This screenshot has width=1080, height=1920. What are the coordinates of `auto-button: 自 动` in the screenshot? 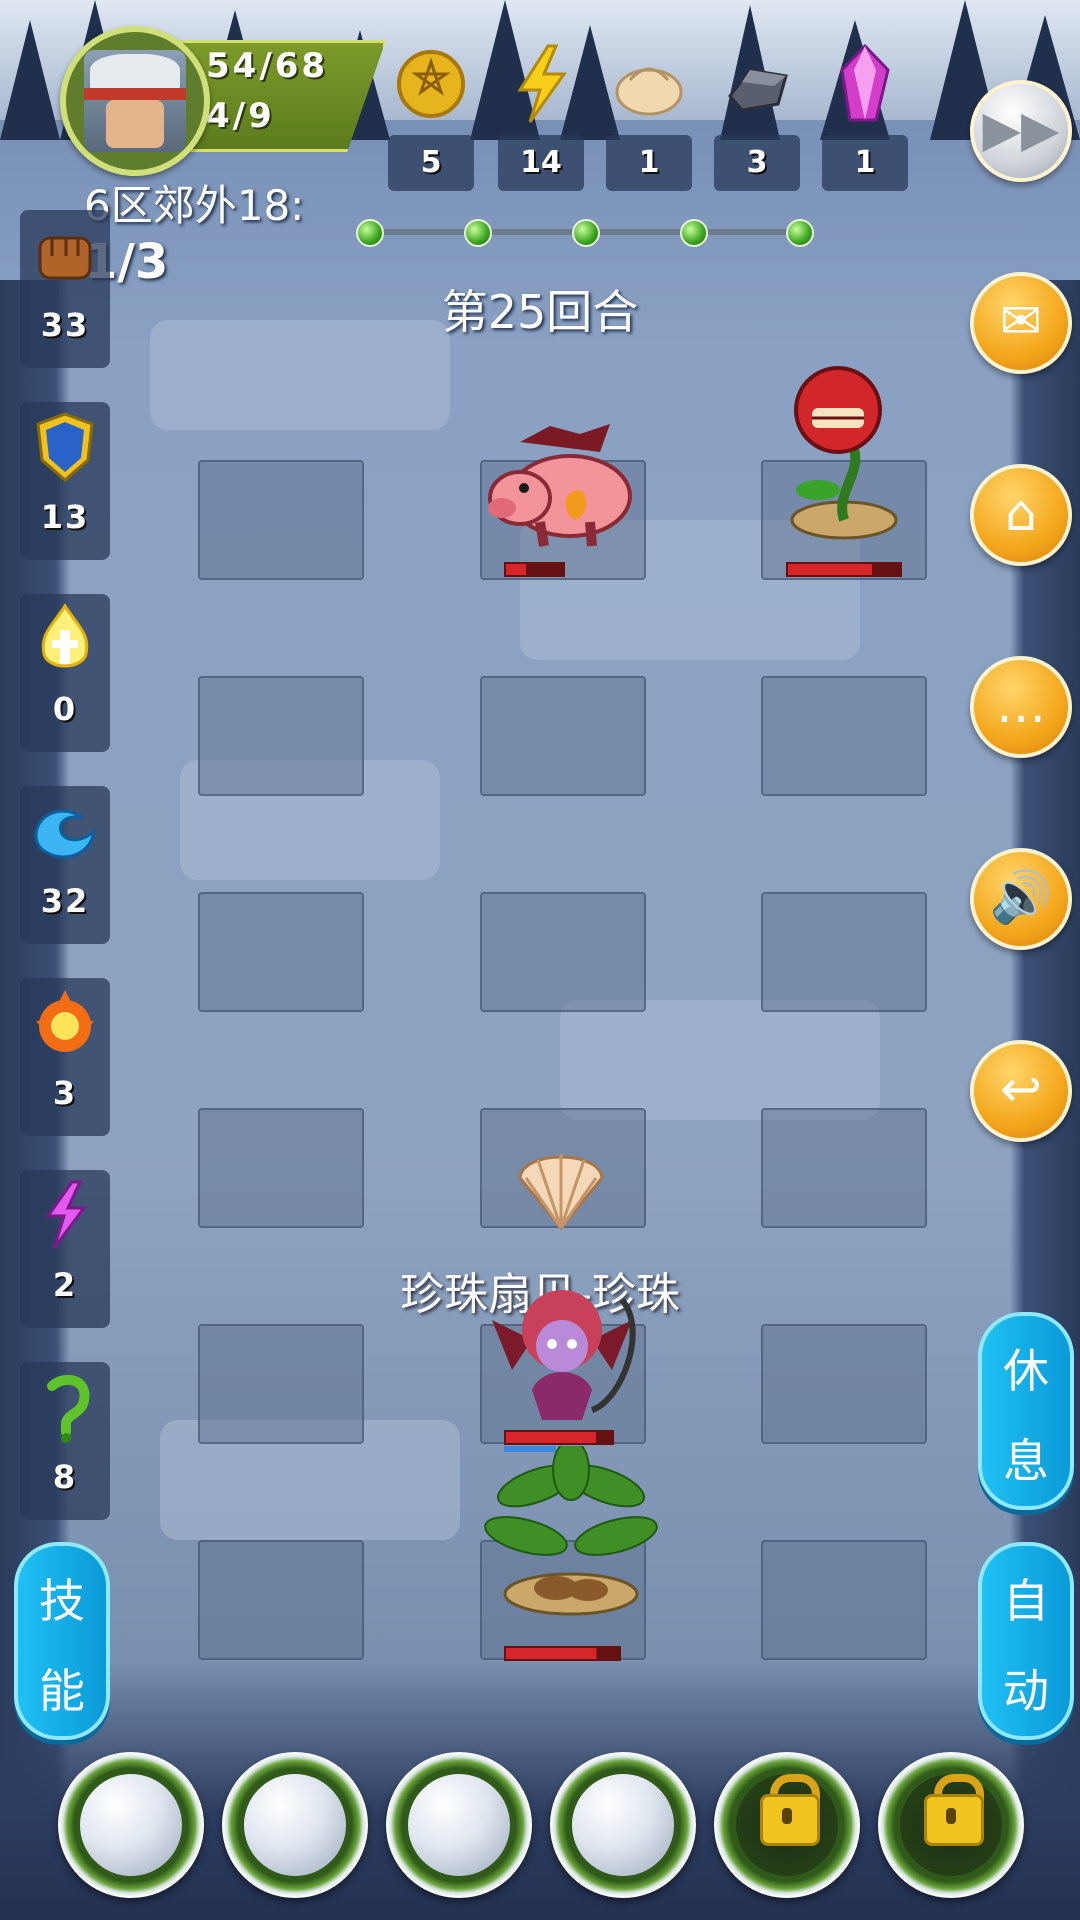 It's located at (1026, 1641).